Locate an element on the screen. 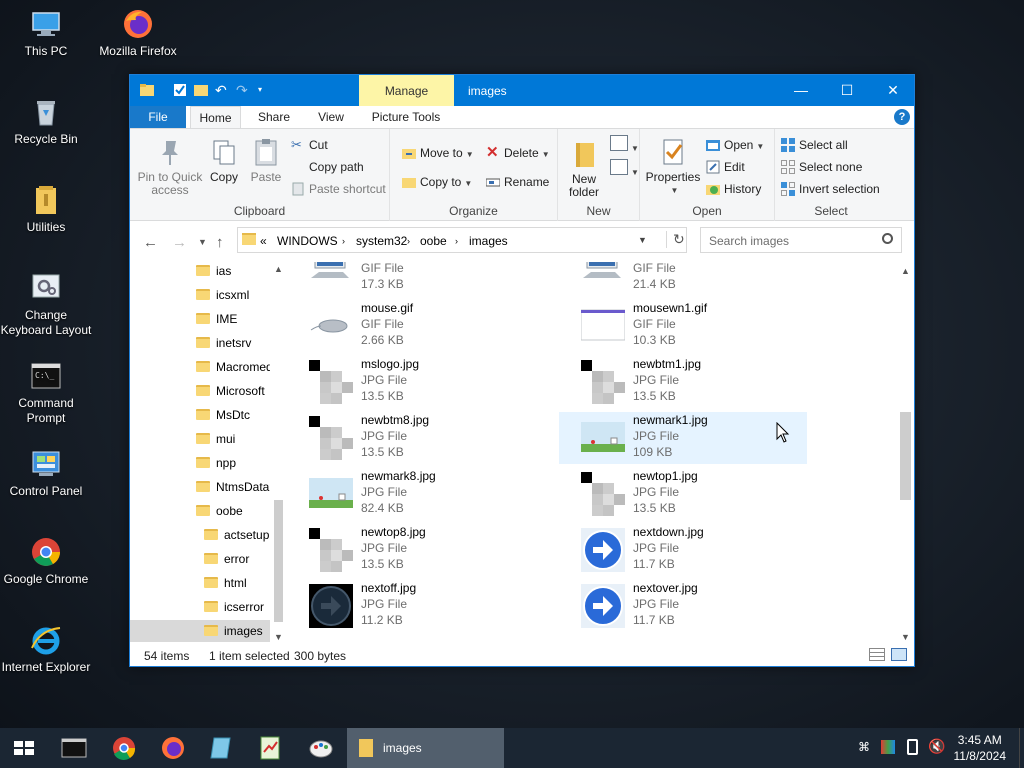 The height and width of the screenshot is (768, 1024). desktop-icon-utilities: Utilities is located at coordinates (46, 209).